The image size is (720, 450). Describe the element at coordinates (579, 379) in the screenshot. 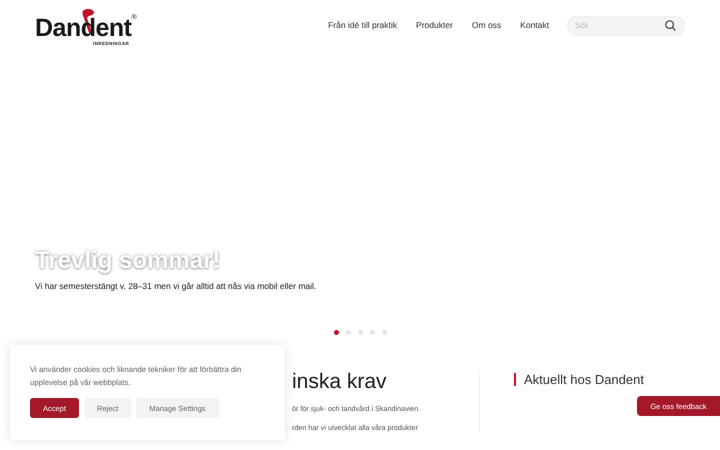

I see `news-heading: Aktuellt hos Dandent` at that location.